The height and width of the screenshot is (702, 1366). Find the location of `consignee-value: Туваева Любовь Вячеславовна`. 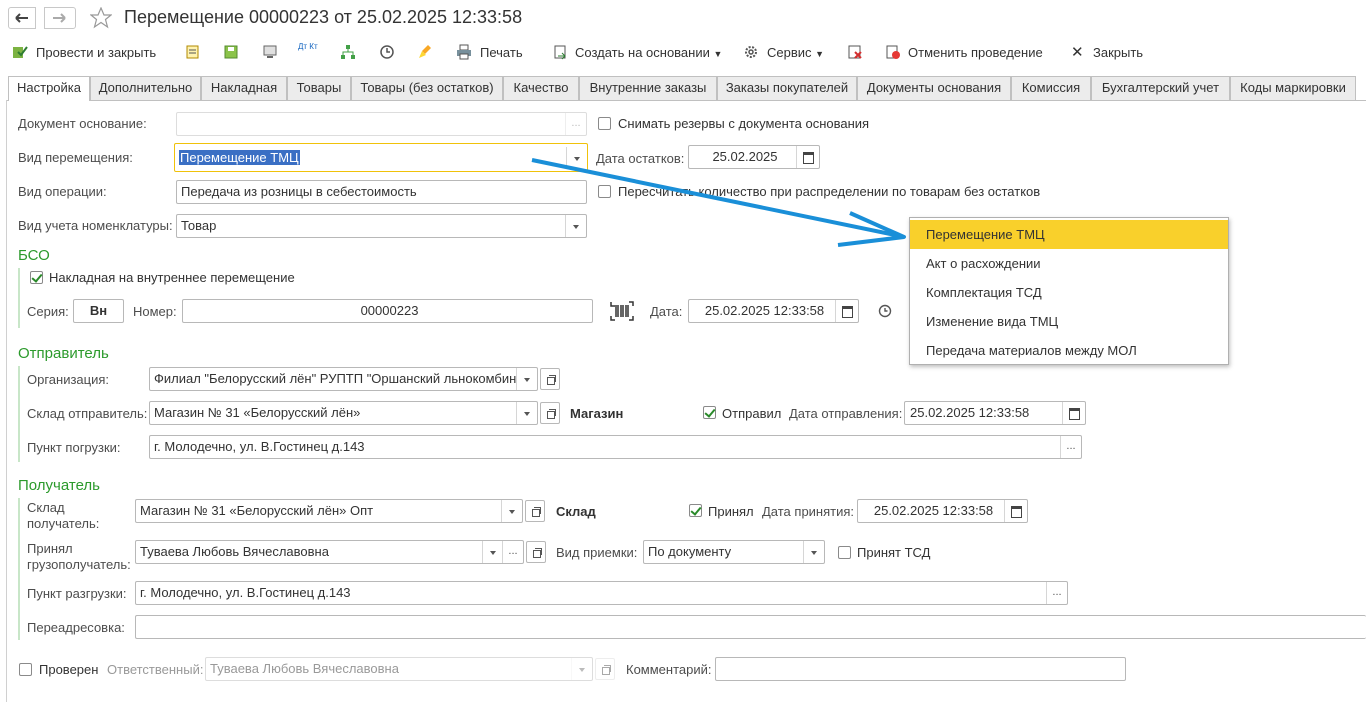

consignee-value: Туваева Любовь Вячеславовна is located at coordinates (234, 551).